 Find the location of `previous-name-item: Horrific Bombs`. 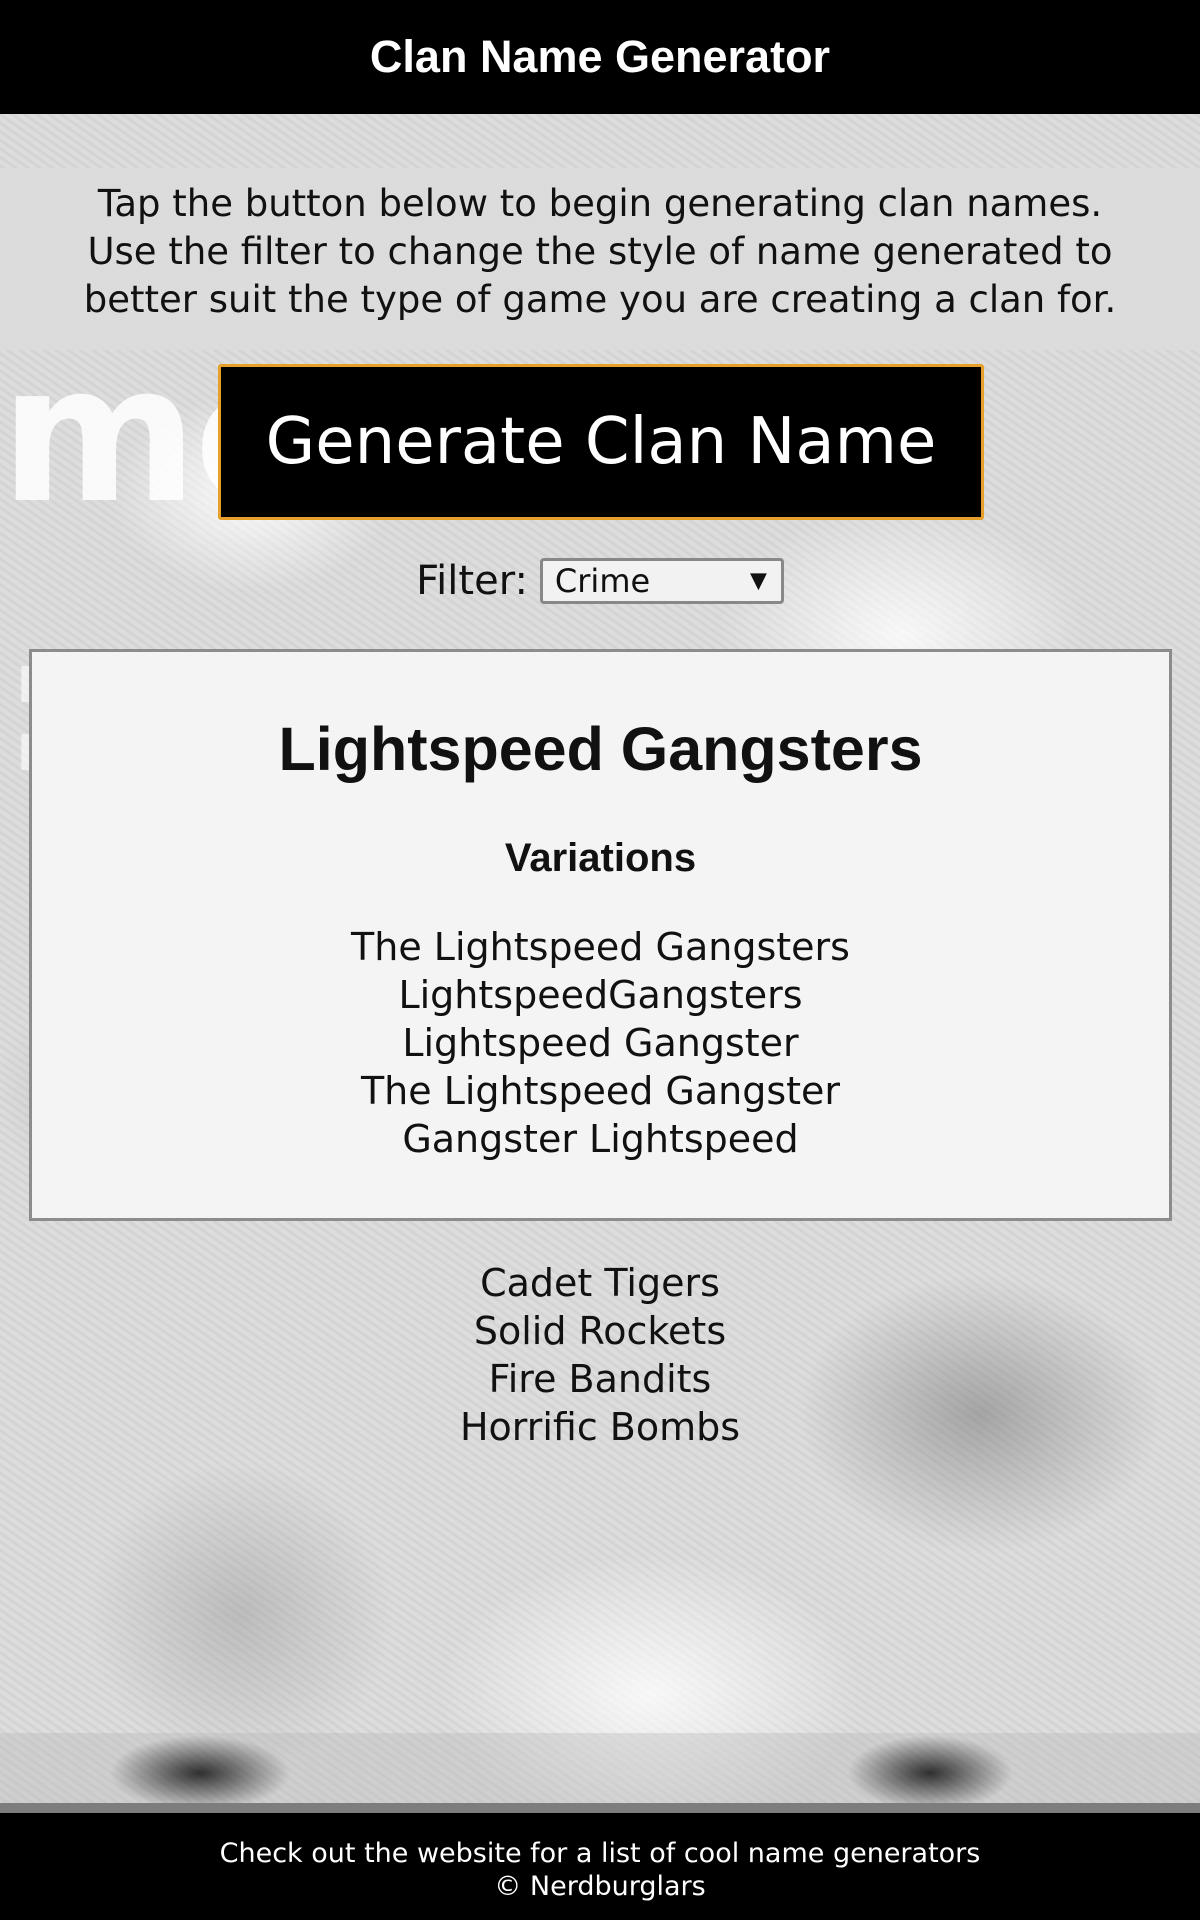

previous-name-item: Horrific Bombs is located at coordinates (600, 1427).